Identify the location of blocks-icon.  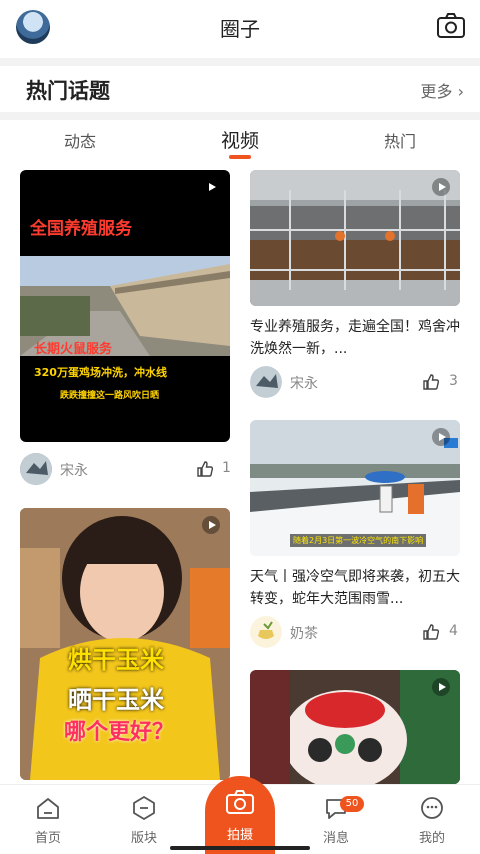
(144, 808).